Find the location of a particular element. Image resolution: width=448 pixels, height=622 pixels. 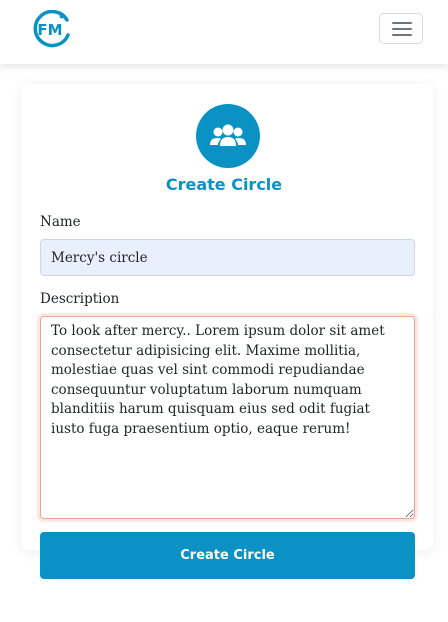

name-input is located at coordinates (227, 257).